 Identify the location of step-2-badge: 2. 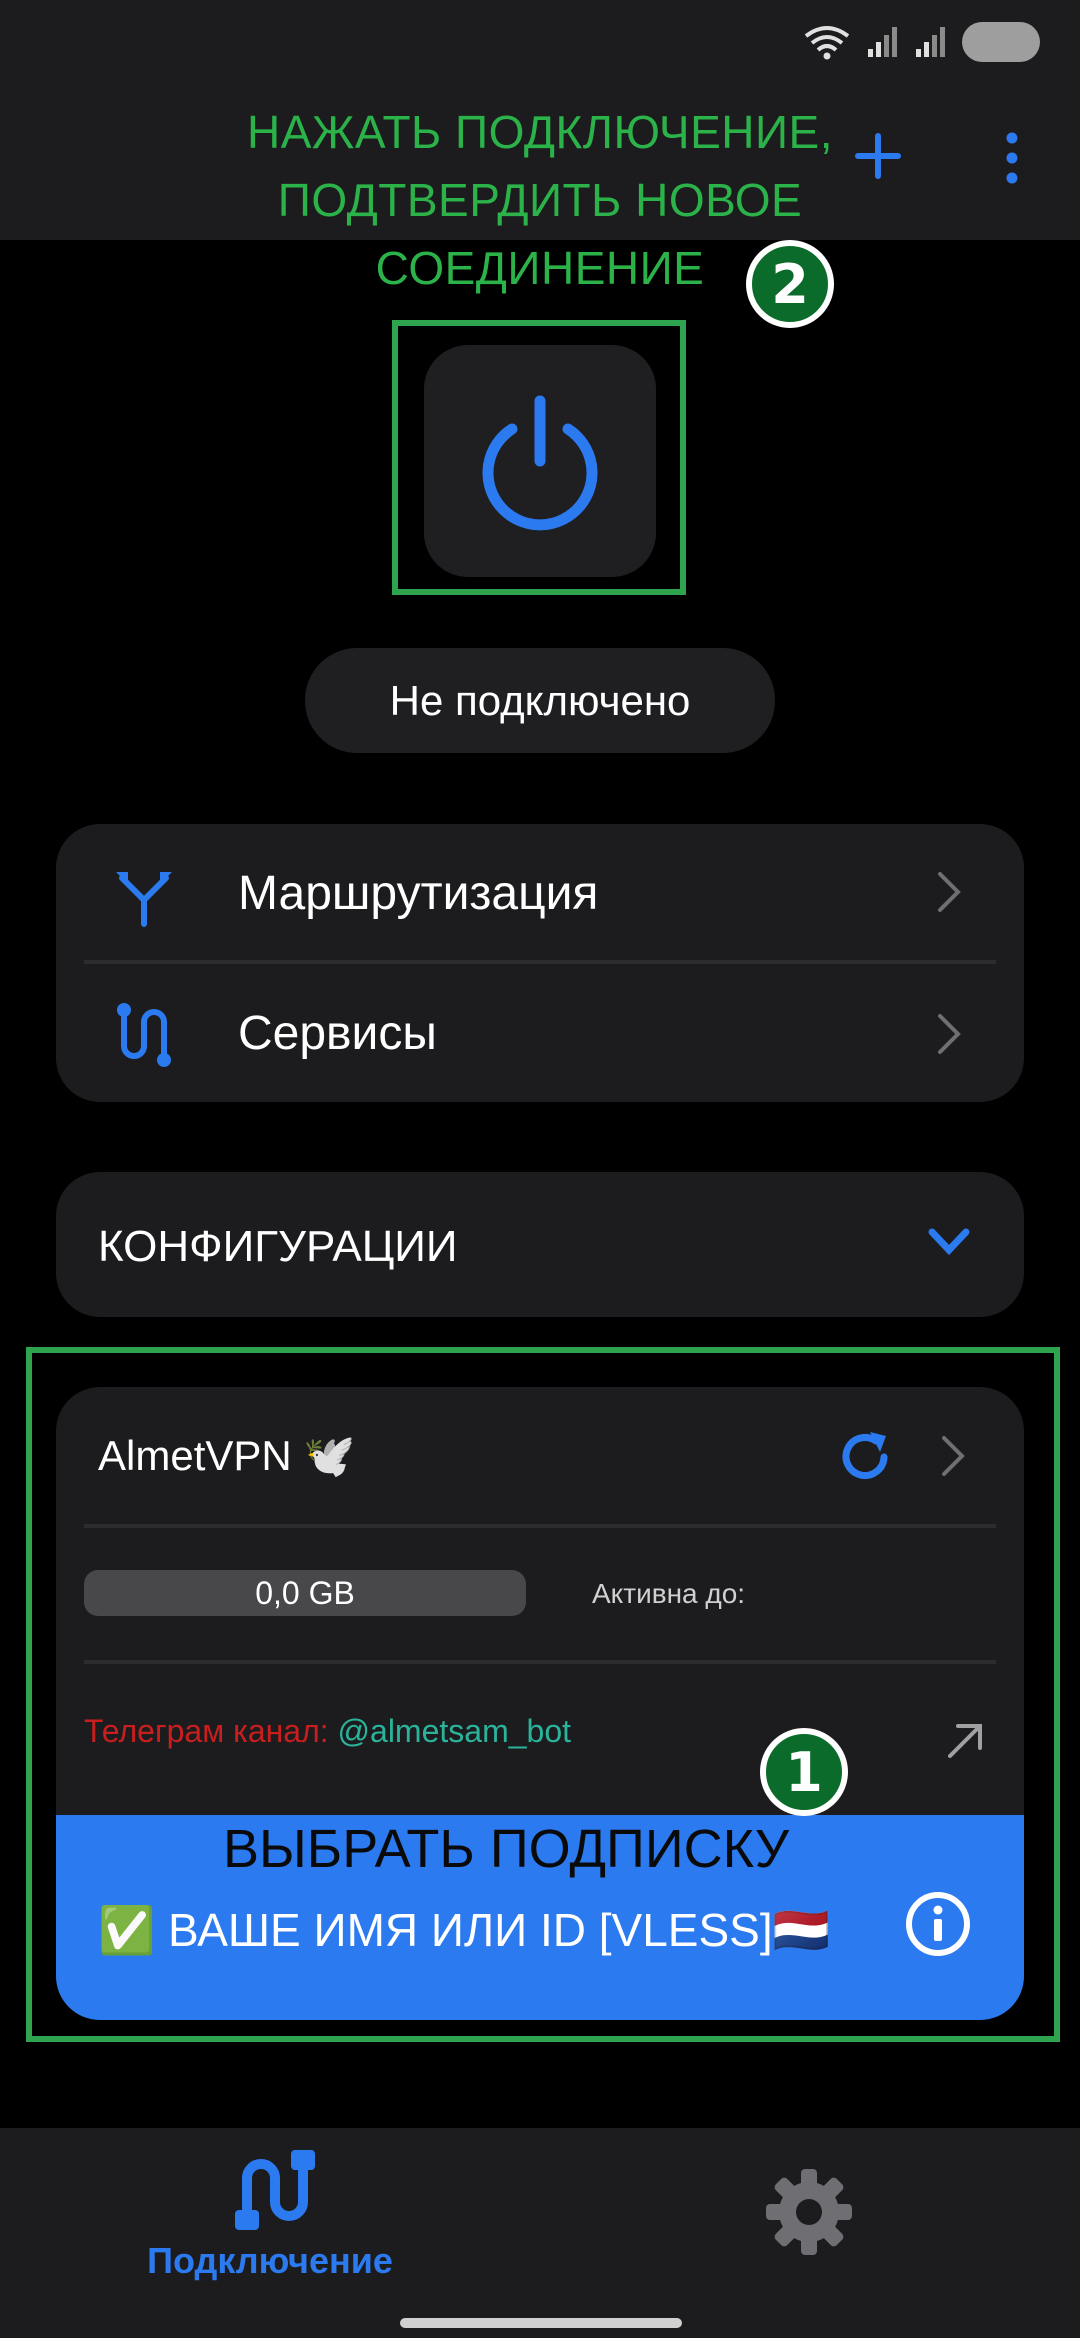
(790, 284).